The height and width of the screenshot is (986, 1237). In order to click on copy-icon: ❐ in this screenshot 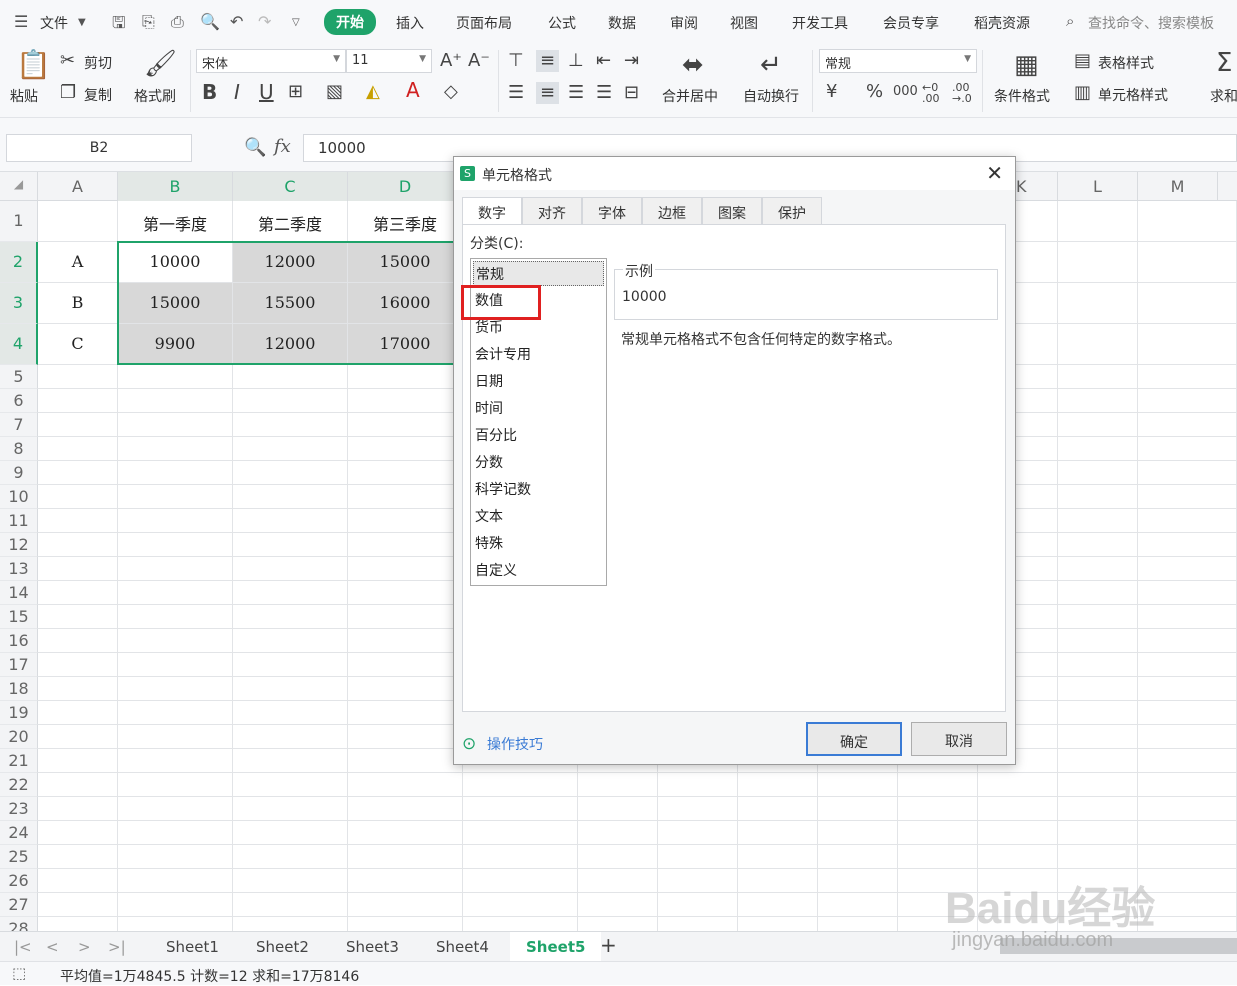, I will do `click(68, 93)`.